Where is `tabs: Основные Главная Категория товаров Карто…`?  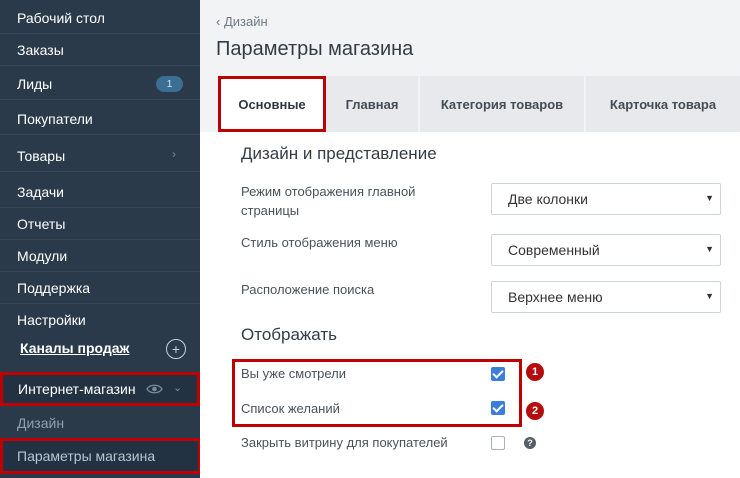 tabs: Основные Главная Категория товаров Карто… is located at coordinates (477, 104).